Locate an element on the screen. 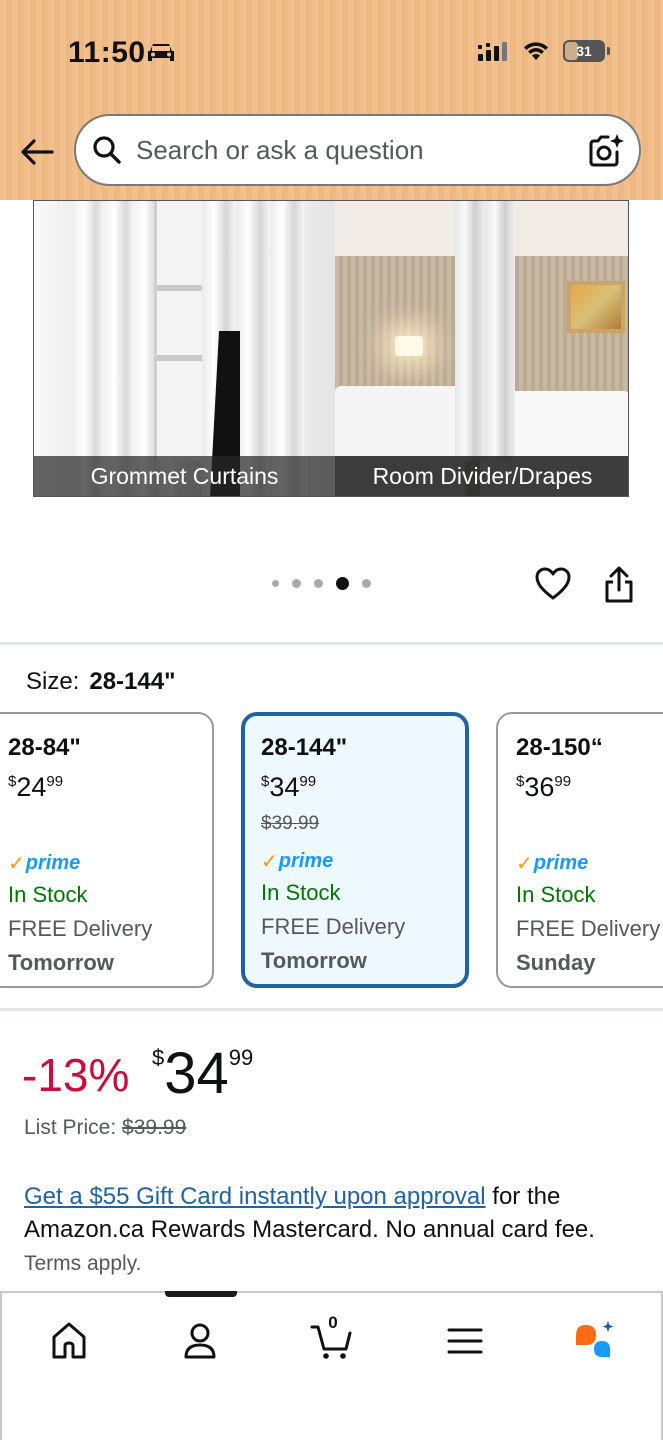 This screenshot has width=663, height=1440. cellular-icon is located at coordinates (492, 51).